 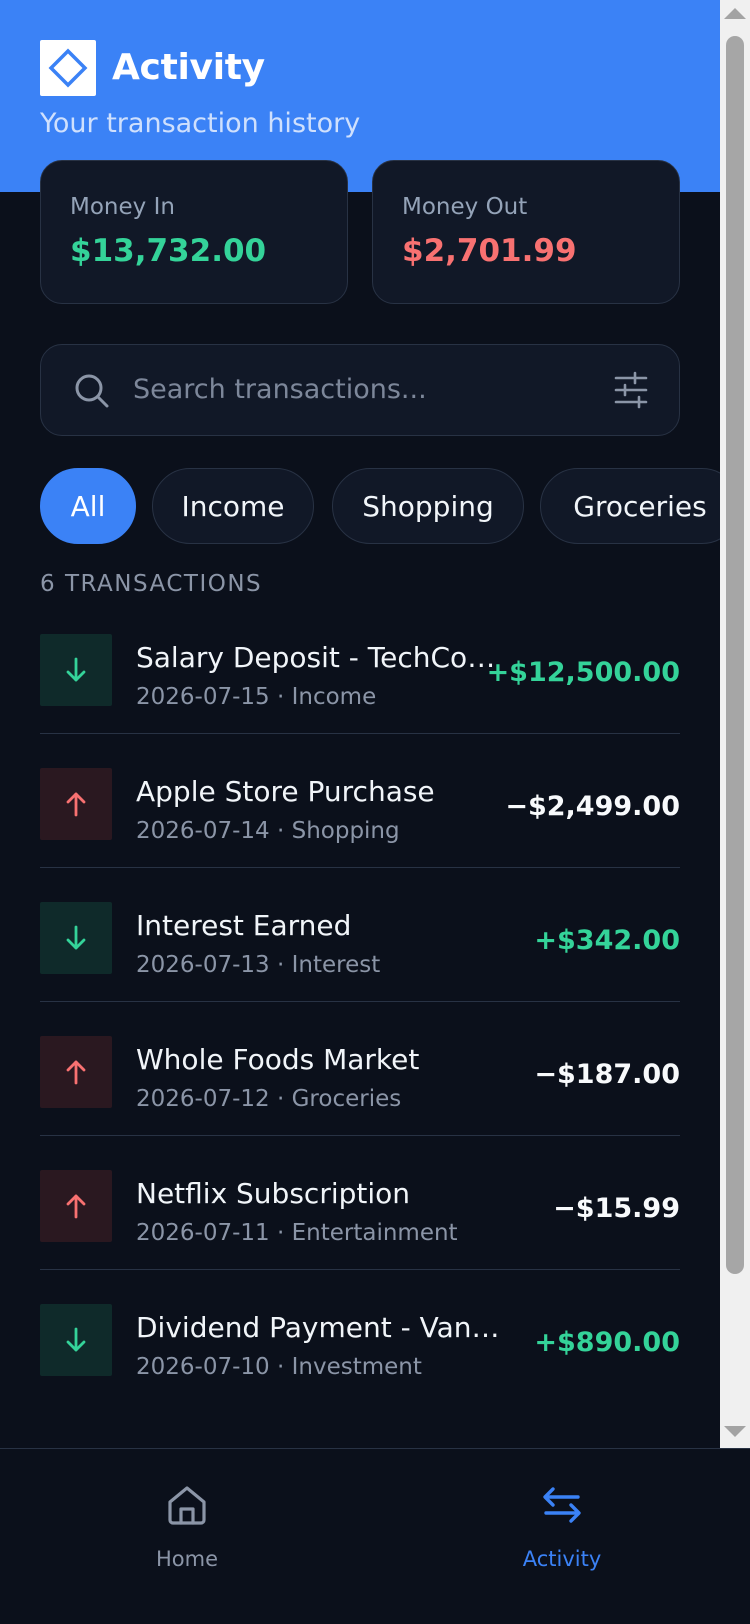 What do you see at coordinates (607, 1074) in the screenshot?
I see `transaction-amount: −$187.00` at bounding box center [607, 1074].